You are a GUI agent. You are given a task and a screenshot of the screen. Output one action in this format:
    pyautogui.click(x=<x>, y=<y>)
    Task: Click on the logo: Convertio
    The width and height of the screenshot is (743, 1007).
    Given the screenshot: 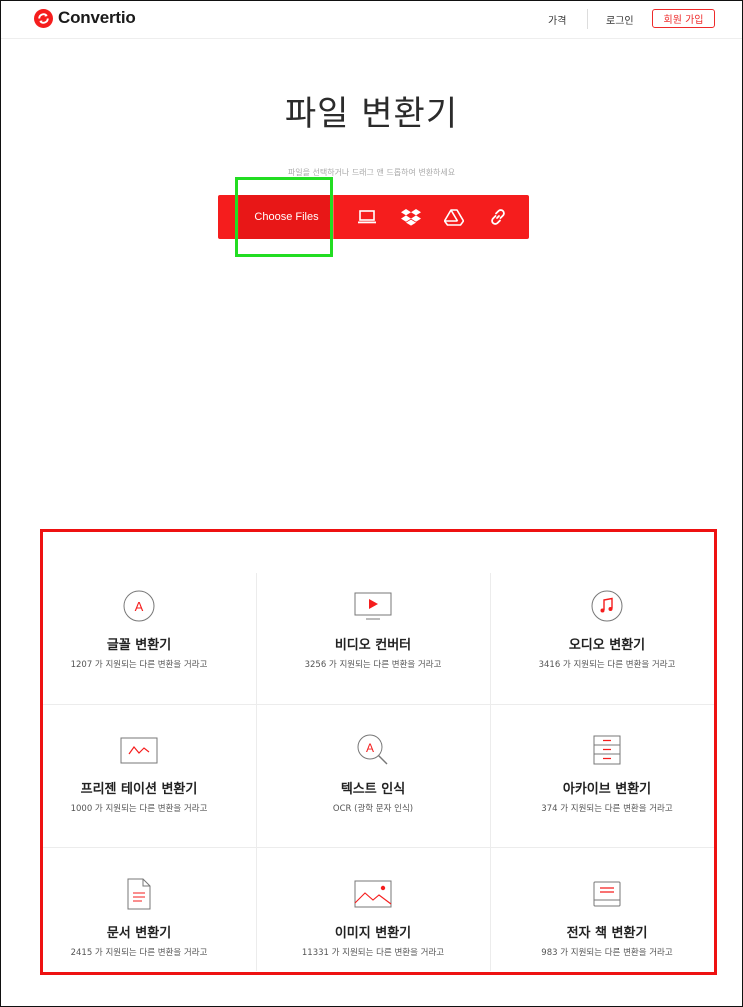 What is the action you would take?
    pyautogui.click(x=85, y=18)
    